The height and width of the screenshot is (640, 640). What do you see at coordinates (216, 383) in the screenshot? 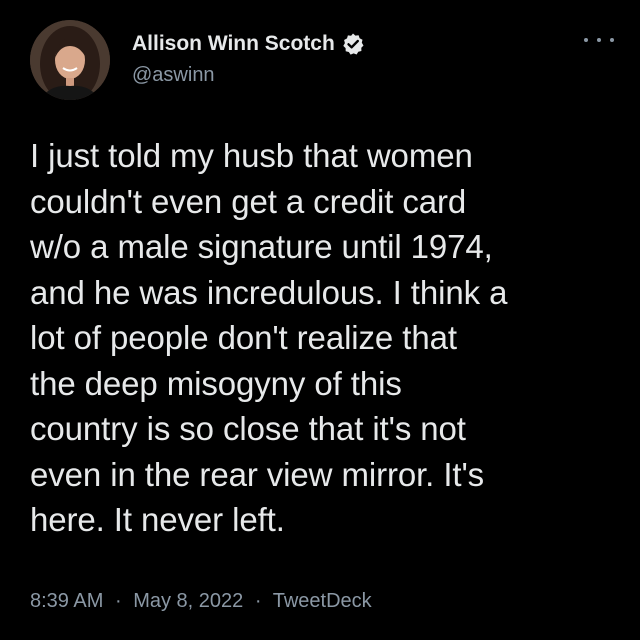
I see `tweet-text-line: the deep misogyny of this` at bounding box center [216, 383].